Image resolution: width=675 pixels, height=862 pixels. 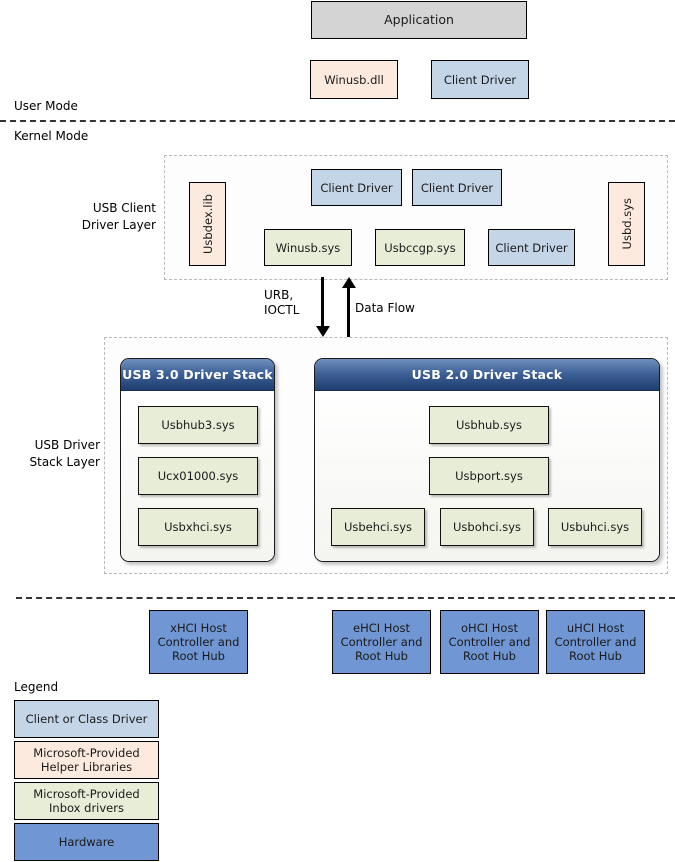 What do you see at coordinates (337, 121) in the screenshot?
I see `user-kernel-divider` at bounding box center [337, 121].